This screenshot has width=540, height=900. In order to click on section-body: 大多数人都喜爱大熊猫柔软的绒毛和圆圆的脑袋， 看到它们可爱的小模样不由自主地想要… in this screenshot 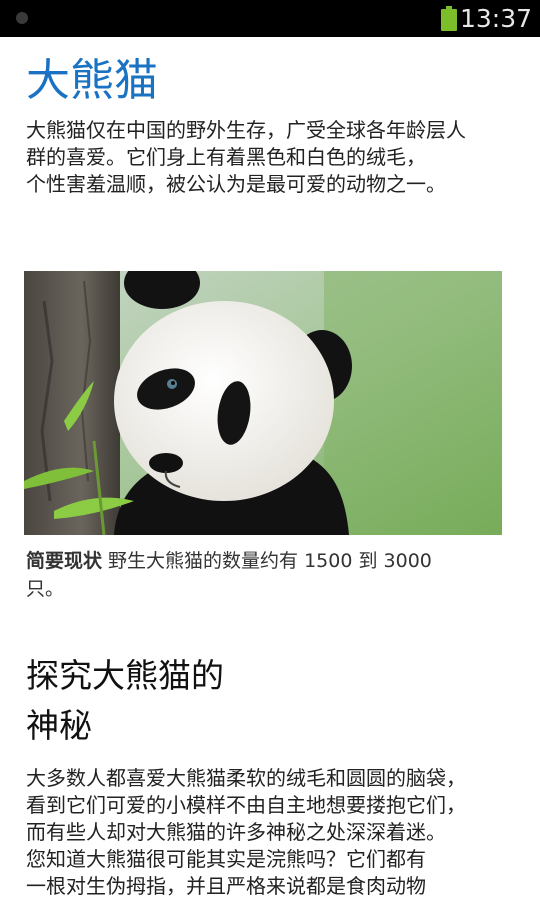, I will do `click(246, 832)`.